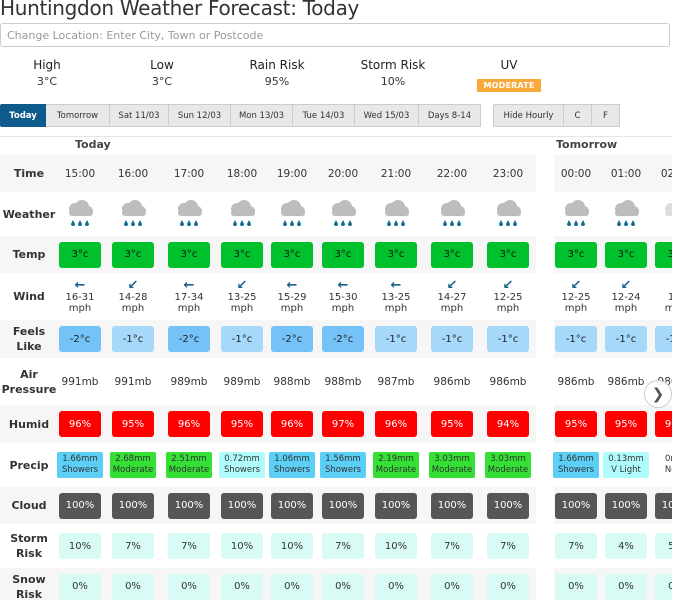  I want to click on wind-direction-icon: ↙, so click(508, 285).